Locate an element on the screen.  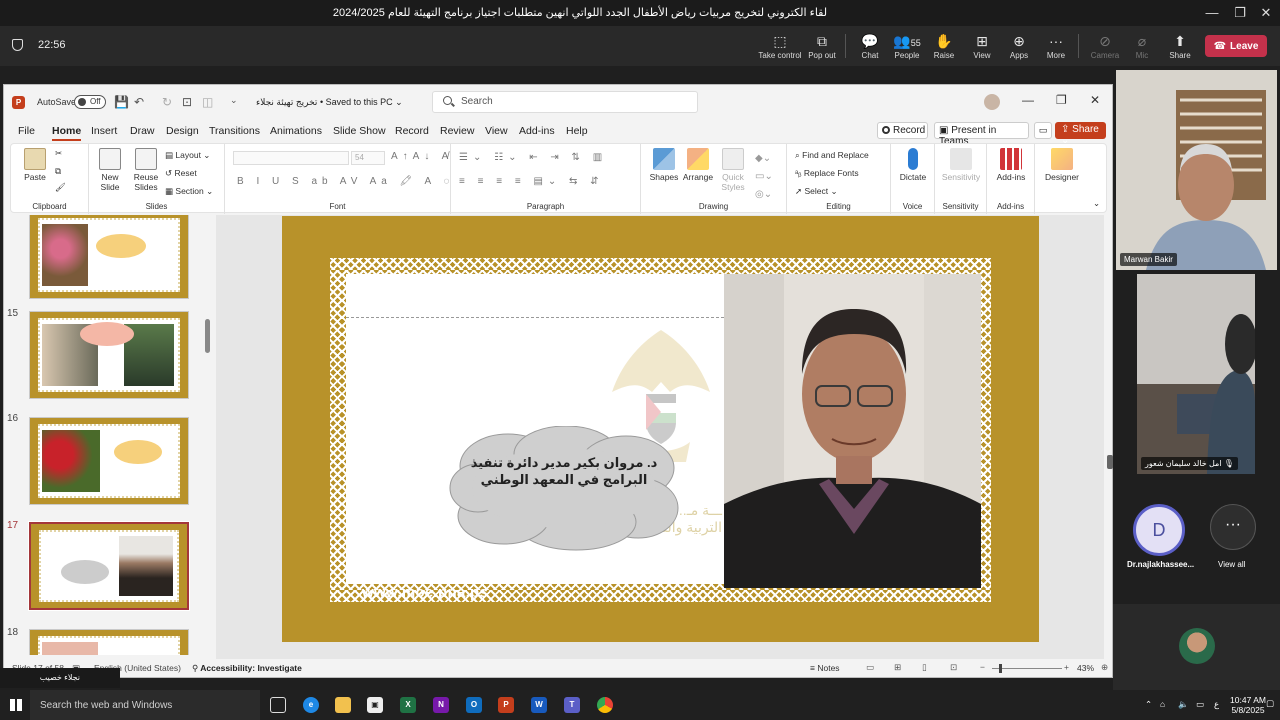
search-input: Search is located at coordinates (565, 102).